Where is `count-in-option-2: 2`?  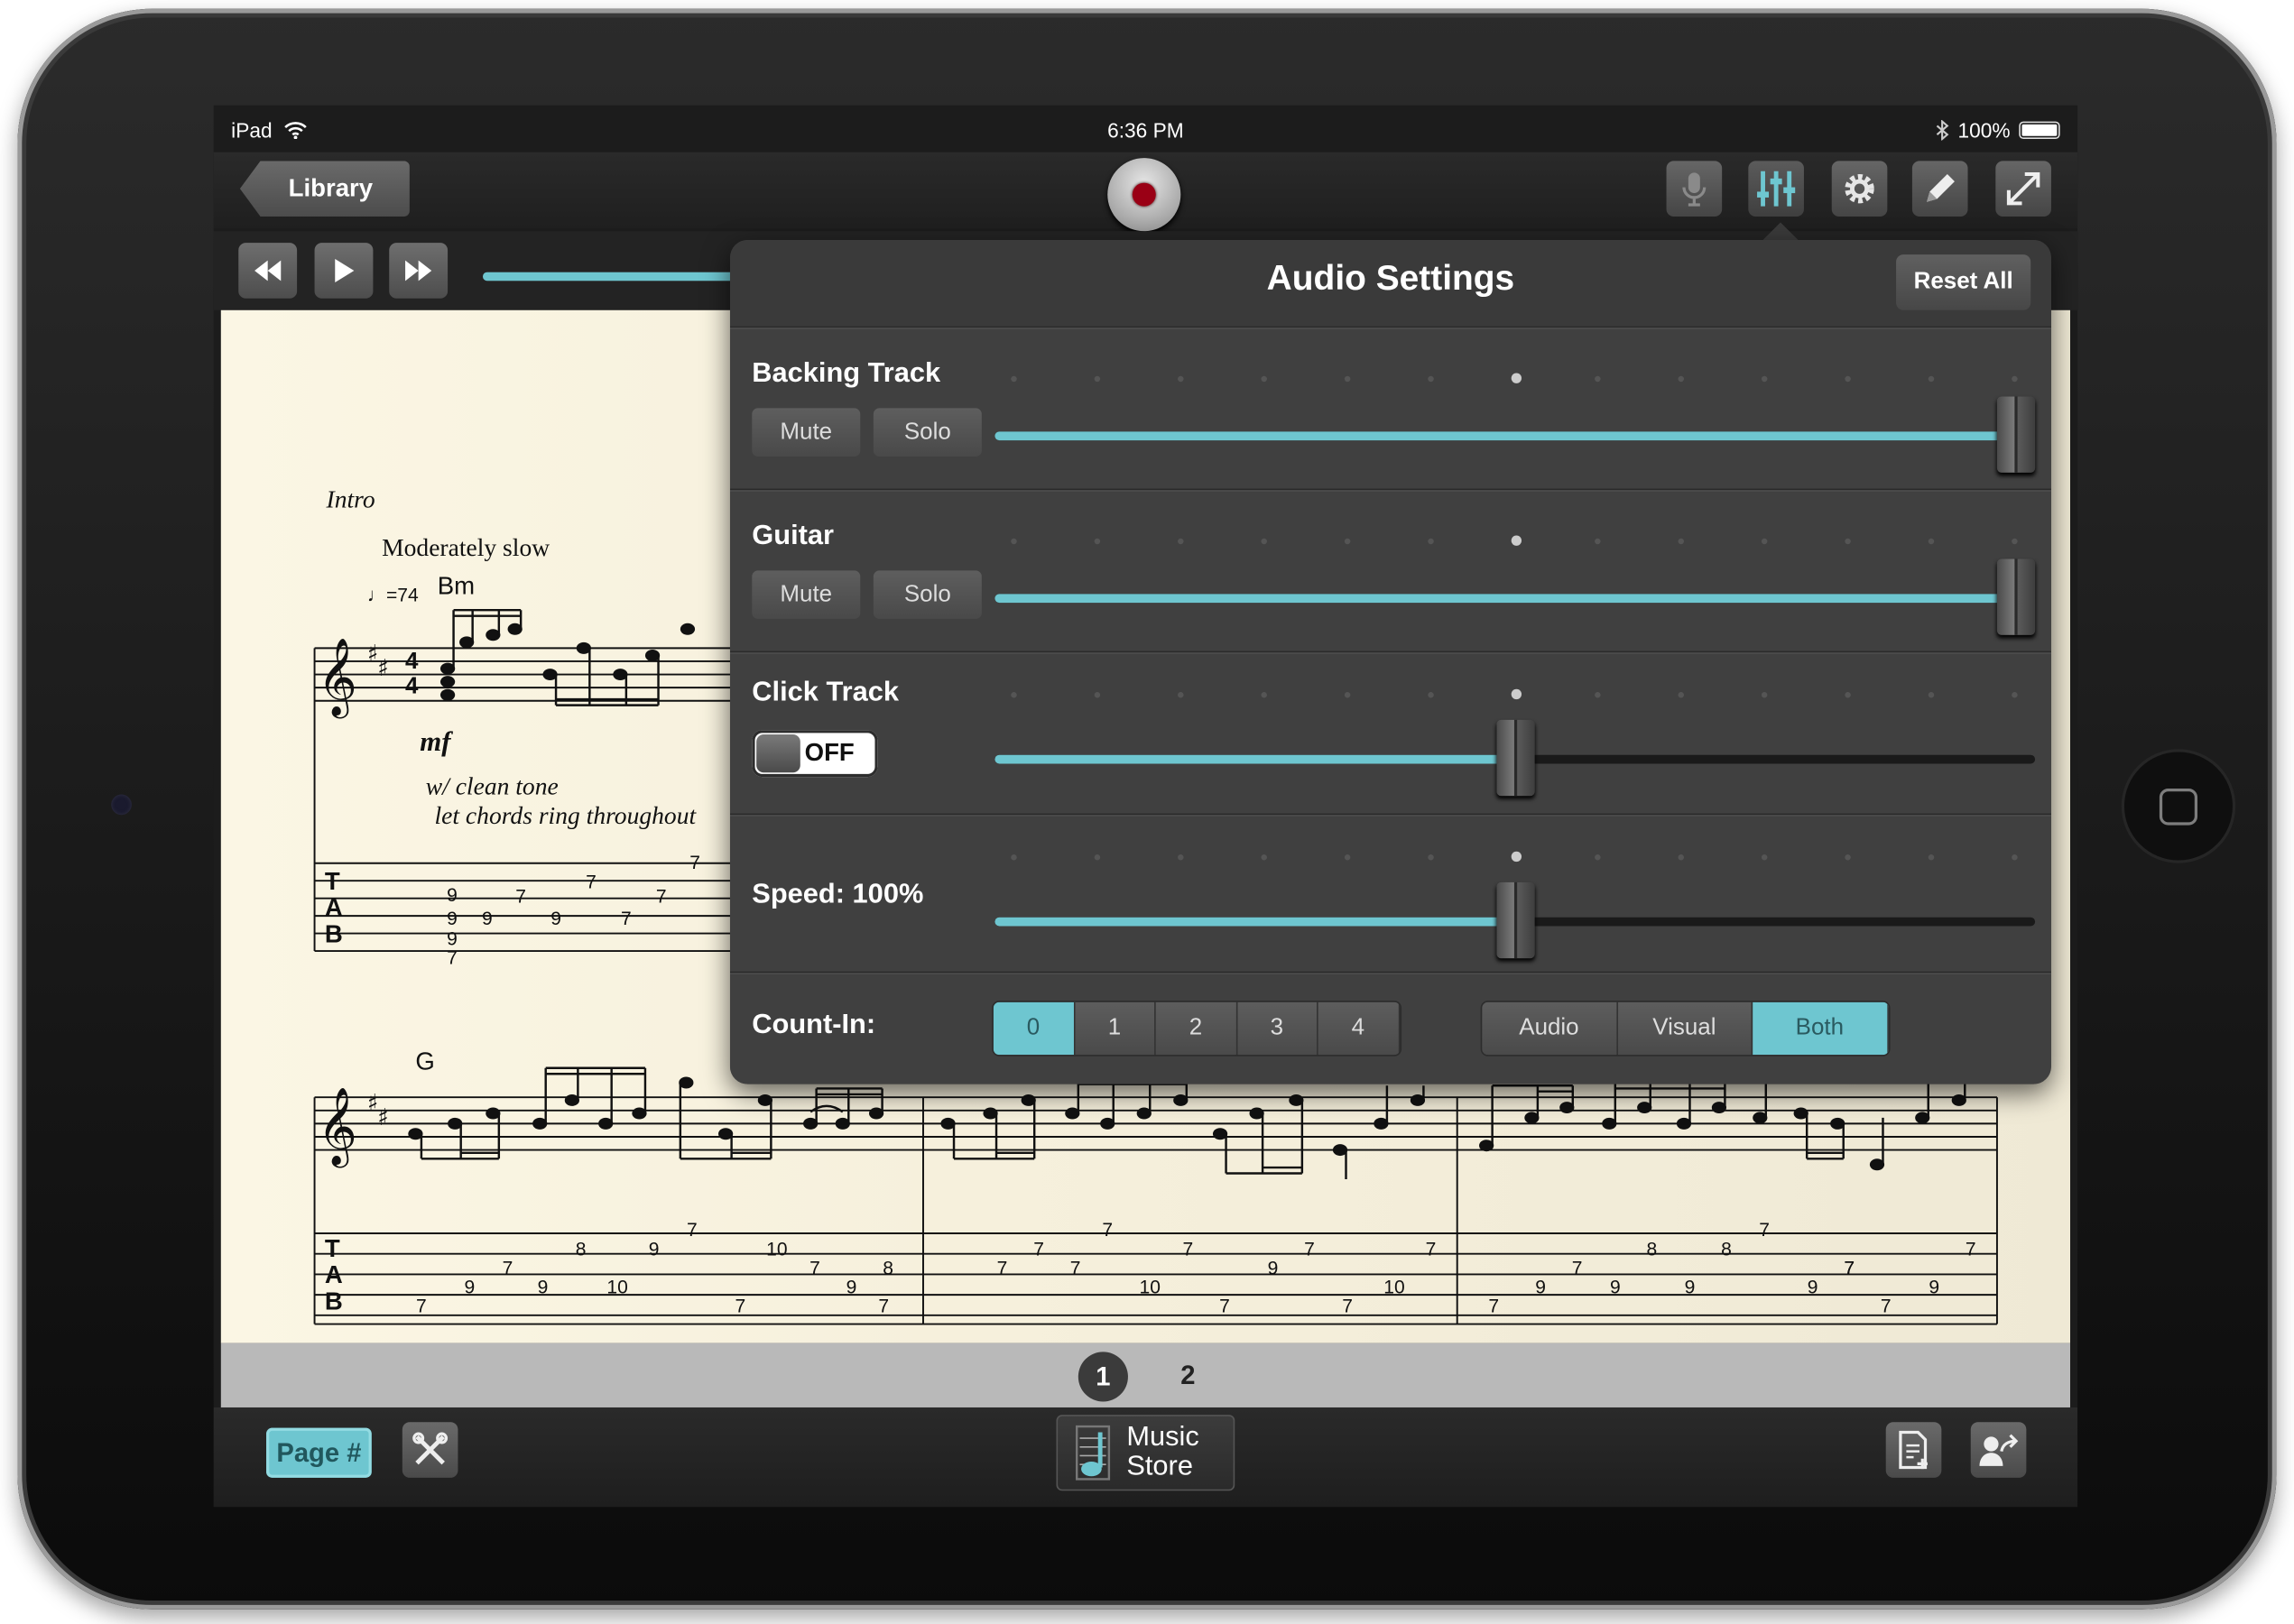 count-in-option-2: 2 is located at coordinates (1196, 1029).